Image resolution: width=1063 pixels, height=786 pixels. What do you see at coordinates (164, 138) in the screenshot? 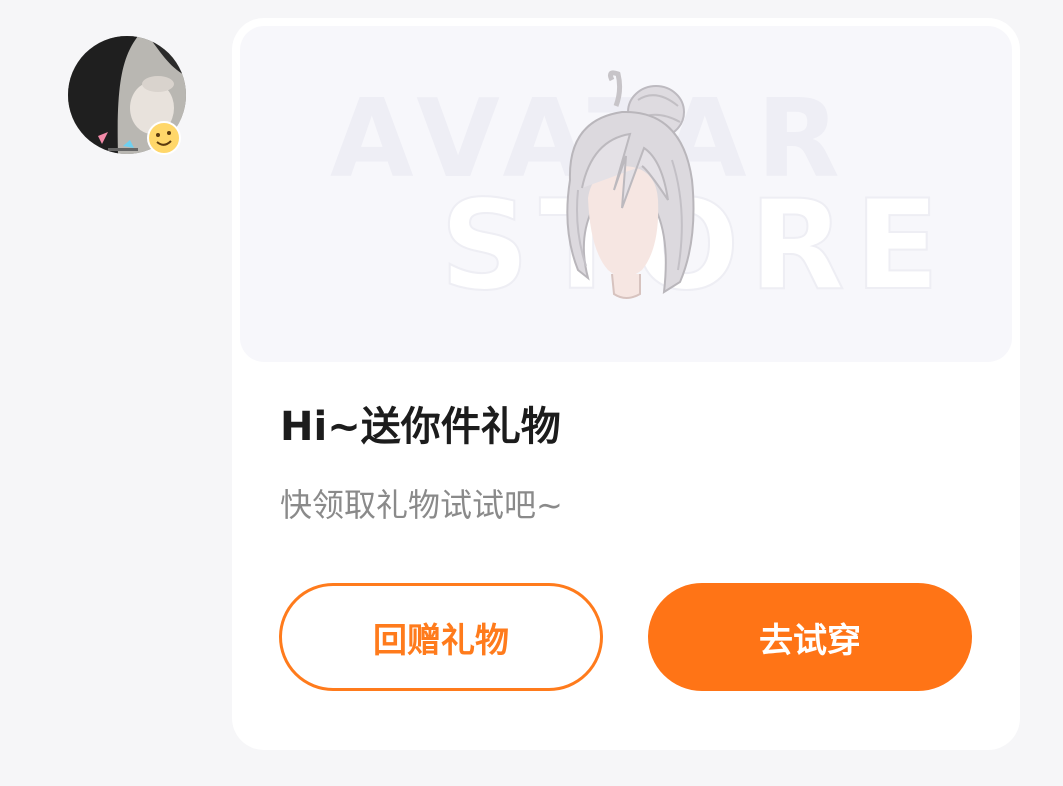
I see `emoji-badge-icon` at bounding box center [164, 138].